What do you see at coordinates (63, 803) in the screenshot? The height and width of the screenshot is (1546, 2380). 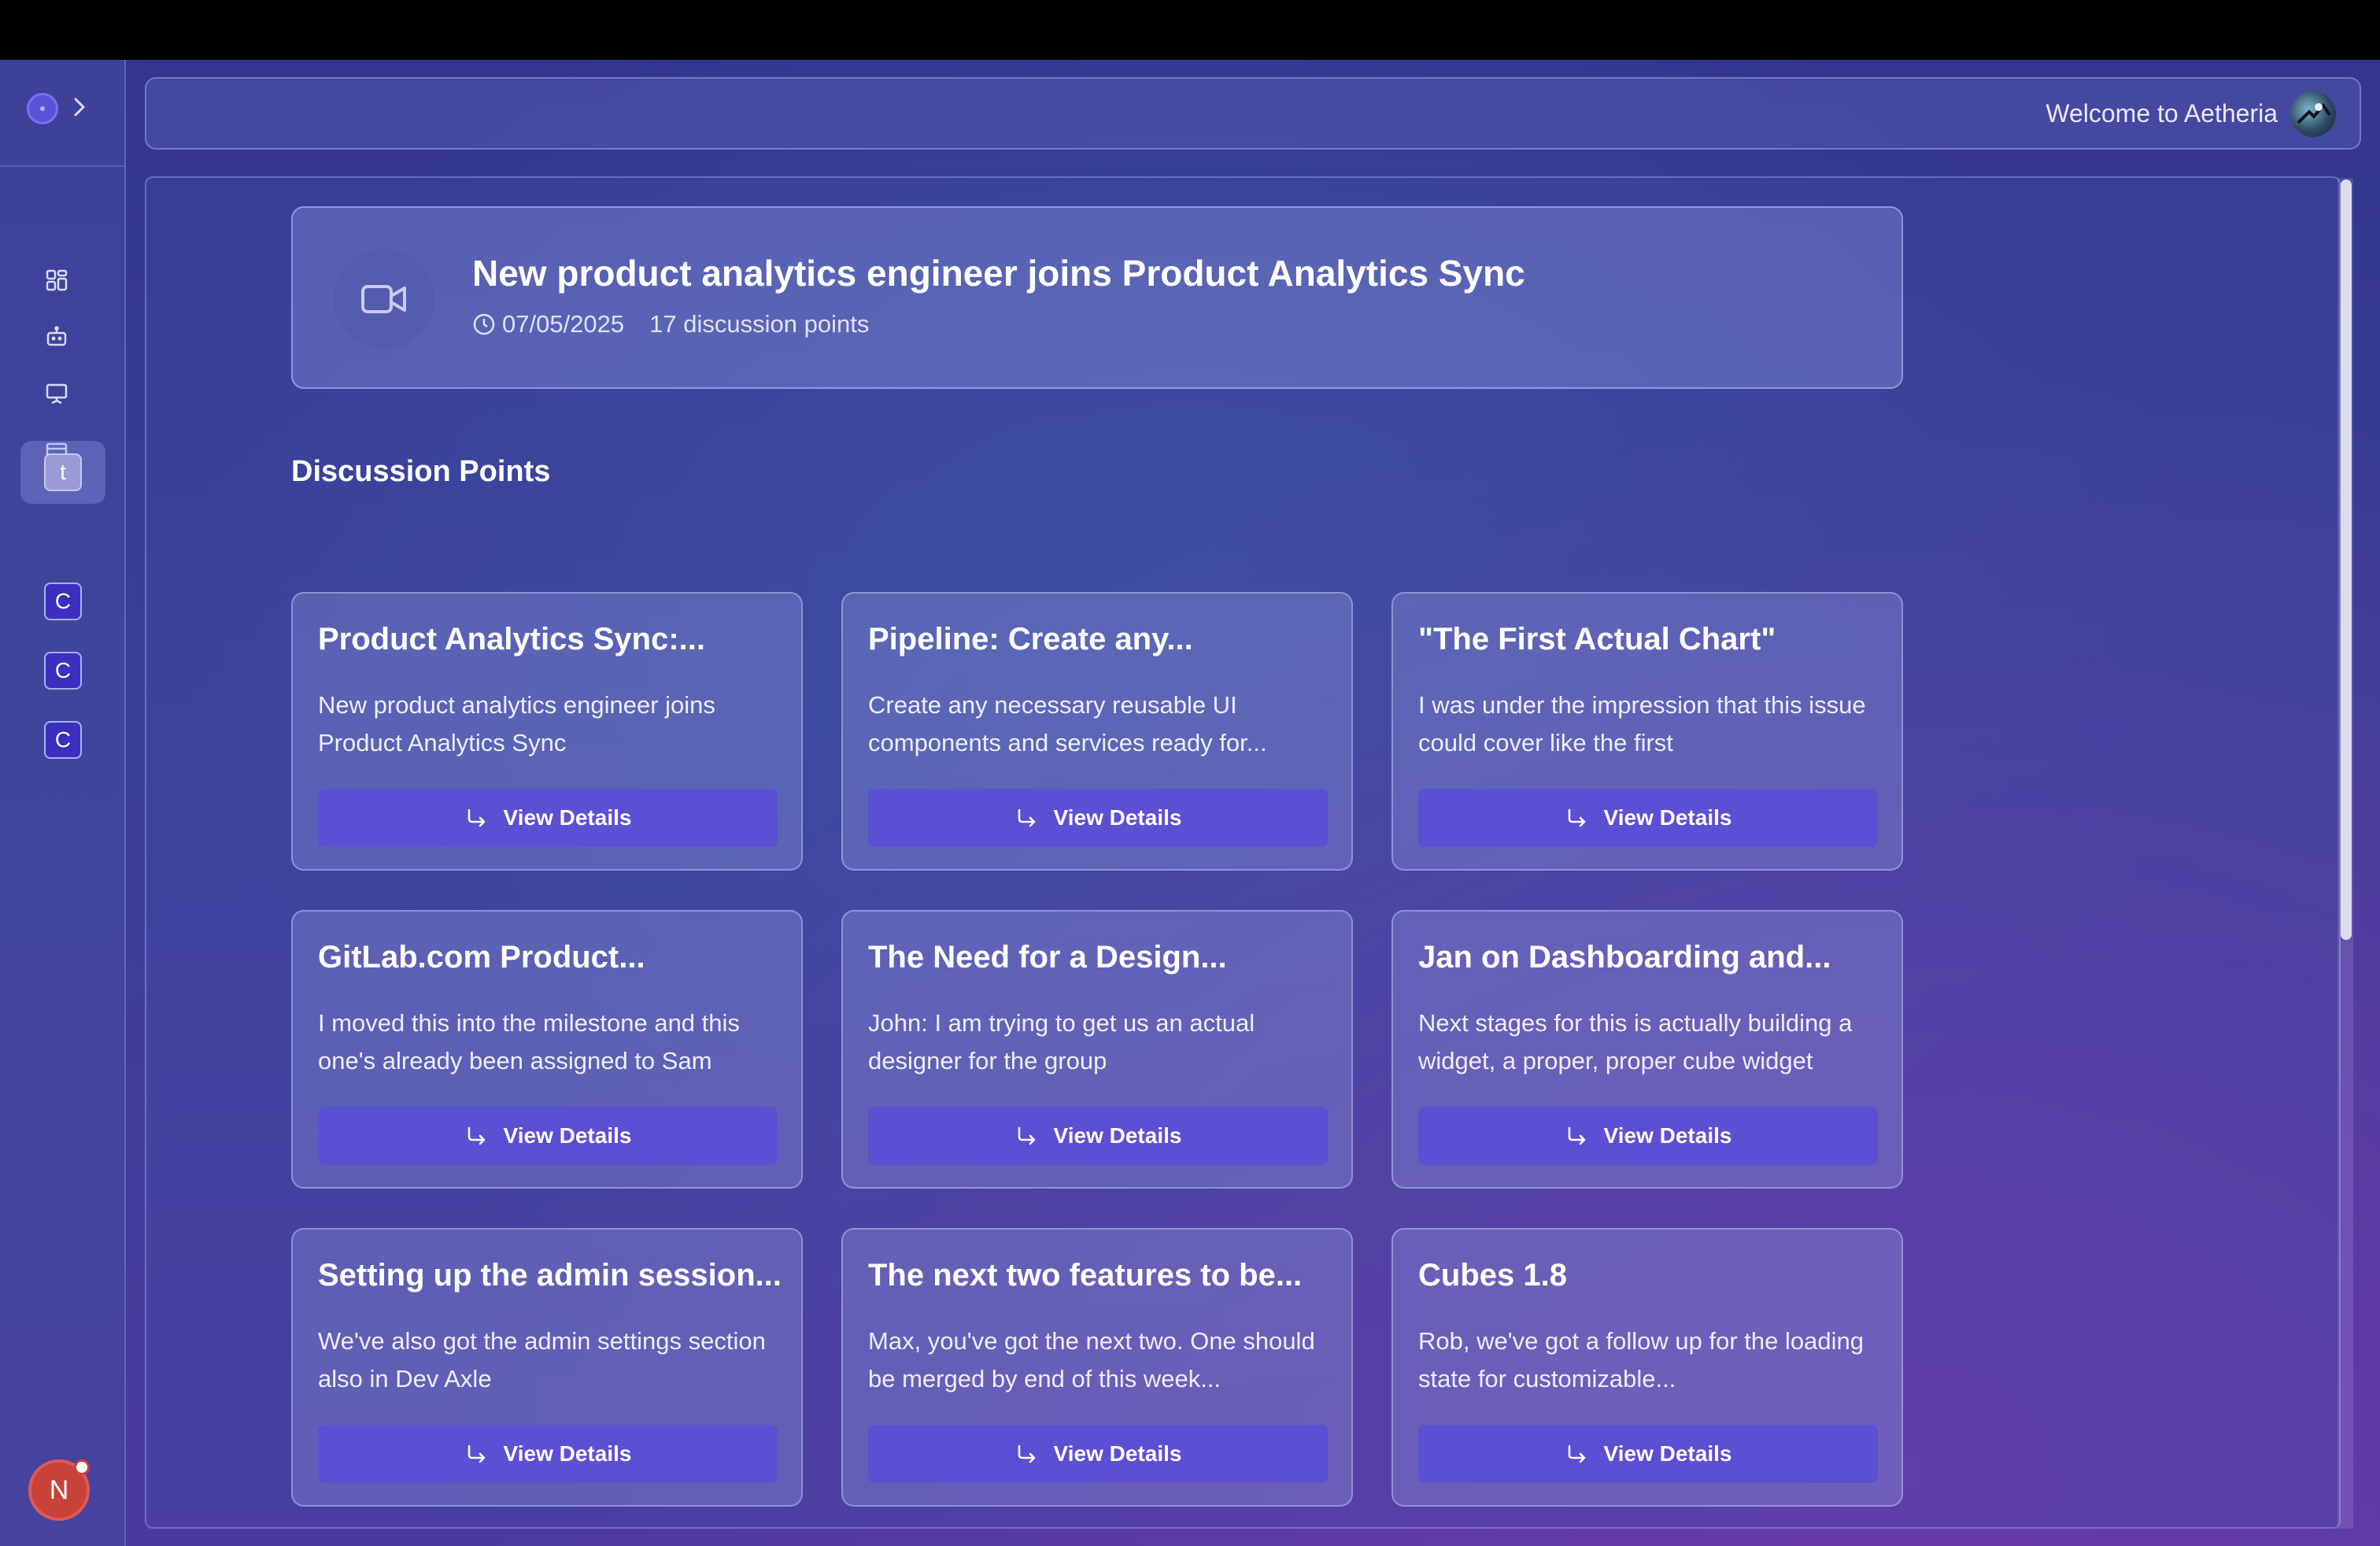 I see `sidebar: t C C C N` at bounding box center [63, 803].